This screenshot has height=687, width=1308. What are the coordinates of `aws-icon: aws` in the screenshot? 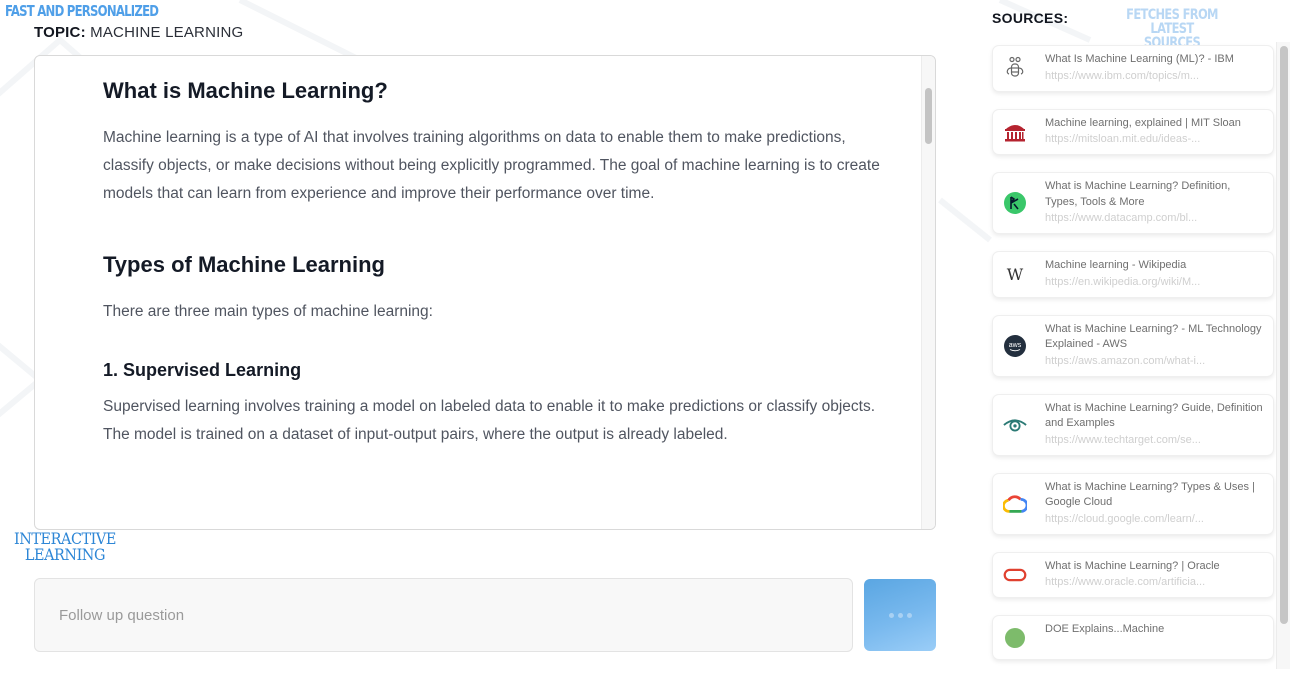 It's located at (1015, 346).